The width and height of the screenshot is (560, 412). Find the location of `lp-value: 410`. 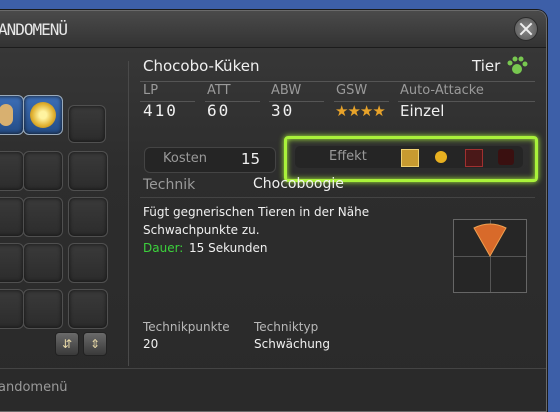

lp-value: 410 is located at coordinates (160, 110).